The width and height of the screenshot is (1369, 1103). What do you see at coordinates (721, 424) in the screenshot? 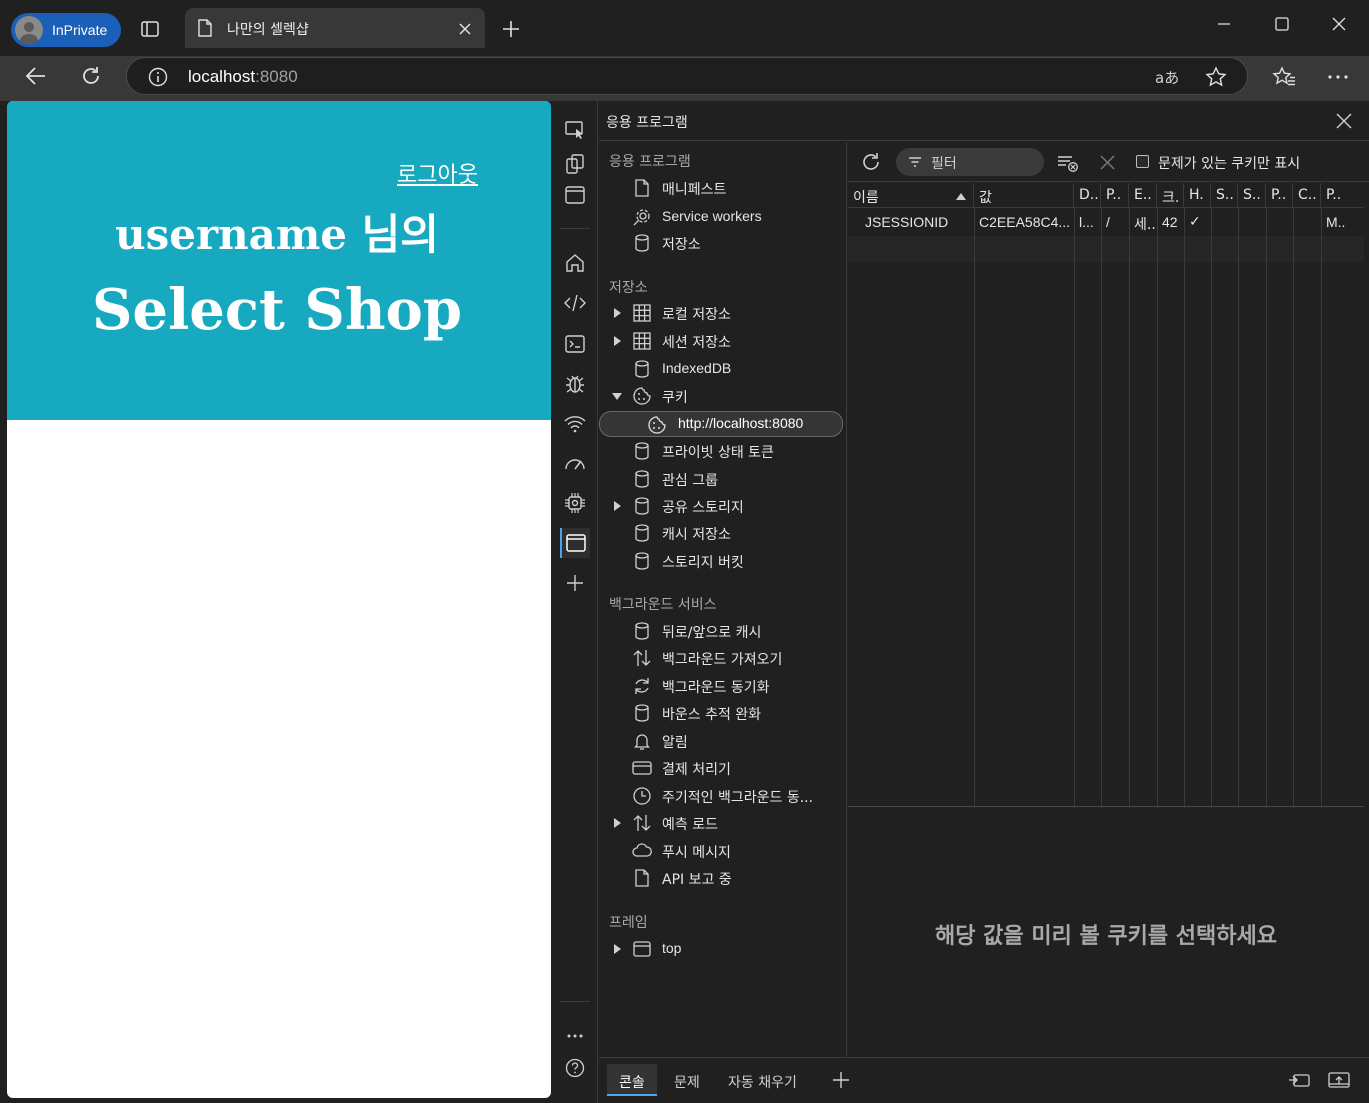
I see `tree-item-cookie-origin: http://localhost:8080` at bounding box center [721, 424].